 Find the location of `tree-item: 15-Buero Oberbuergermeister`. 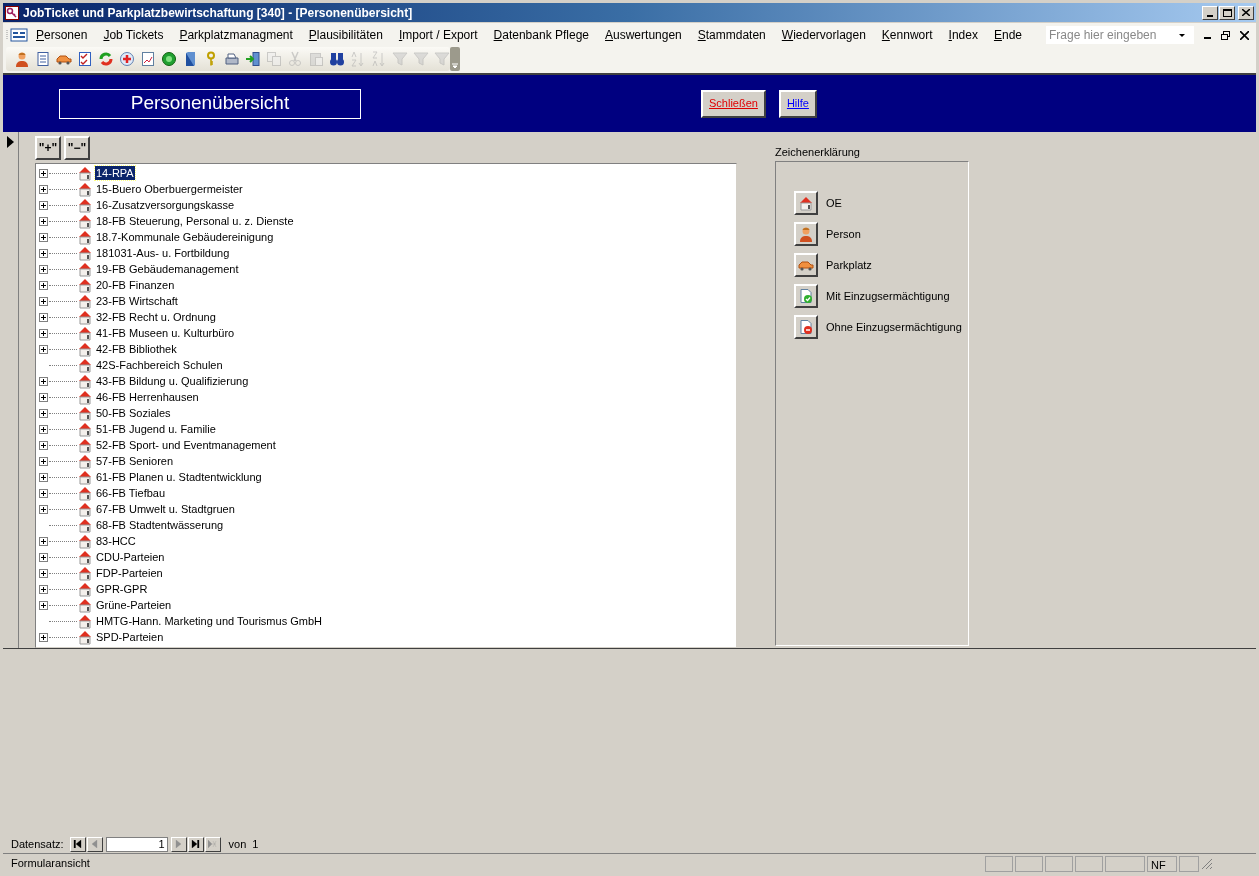

tree-item: 15-Buero Oberbuergermeister is located at coordinates (169, 189).